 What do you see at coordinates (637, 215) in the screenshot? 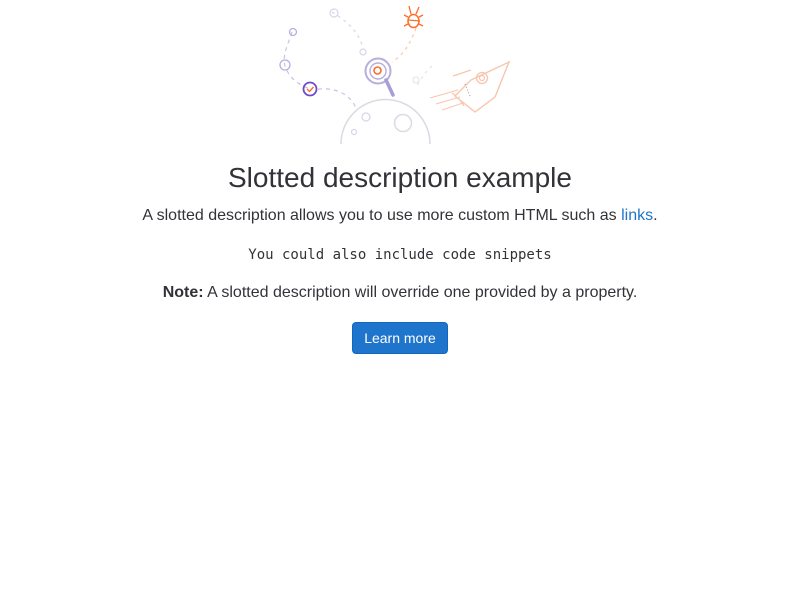
I see `description-link: links` at bounding box center [637, 215].